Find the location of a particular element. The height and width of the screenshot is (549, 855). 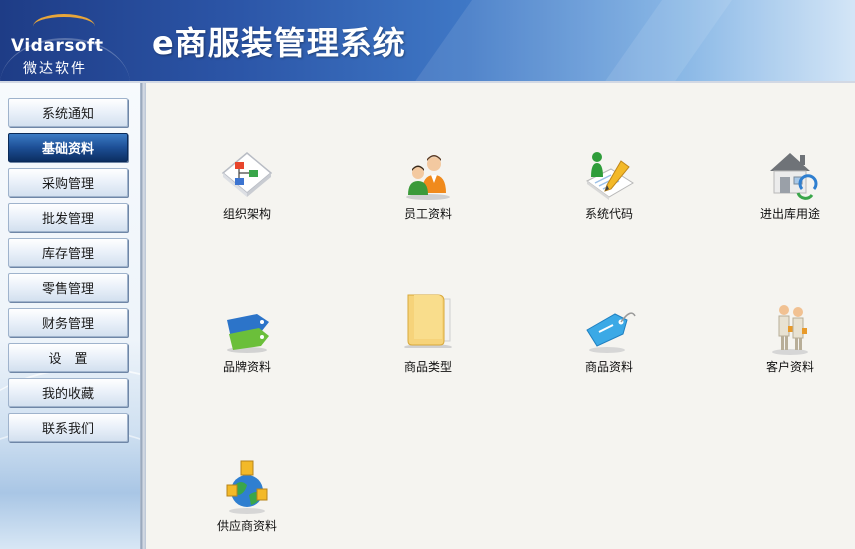

sidebar-item-wholesale: 批发管理 is located at coordinates (68, 217).